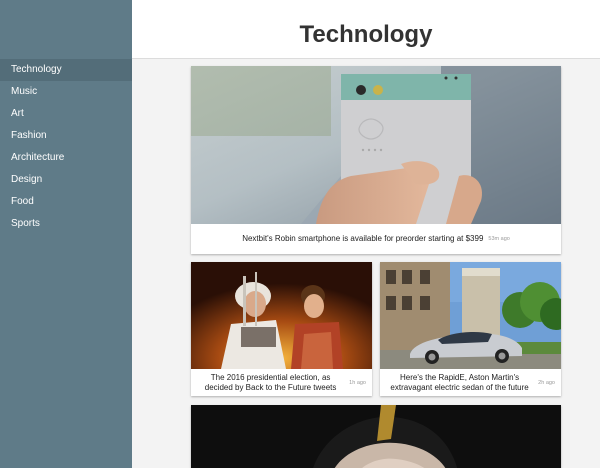  I want to click on article-timestamp: 2h ago, so click(546, 382).